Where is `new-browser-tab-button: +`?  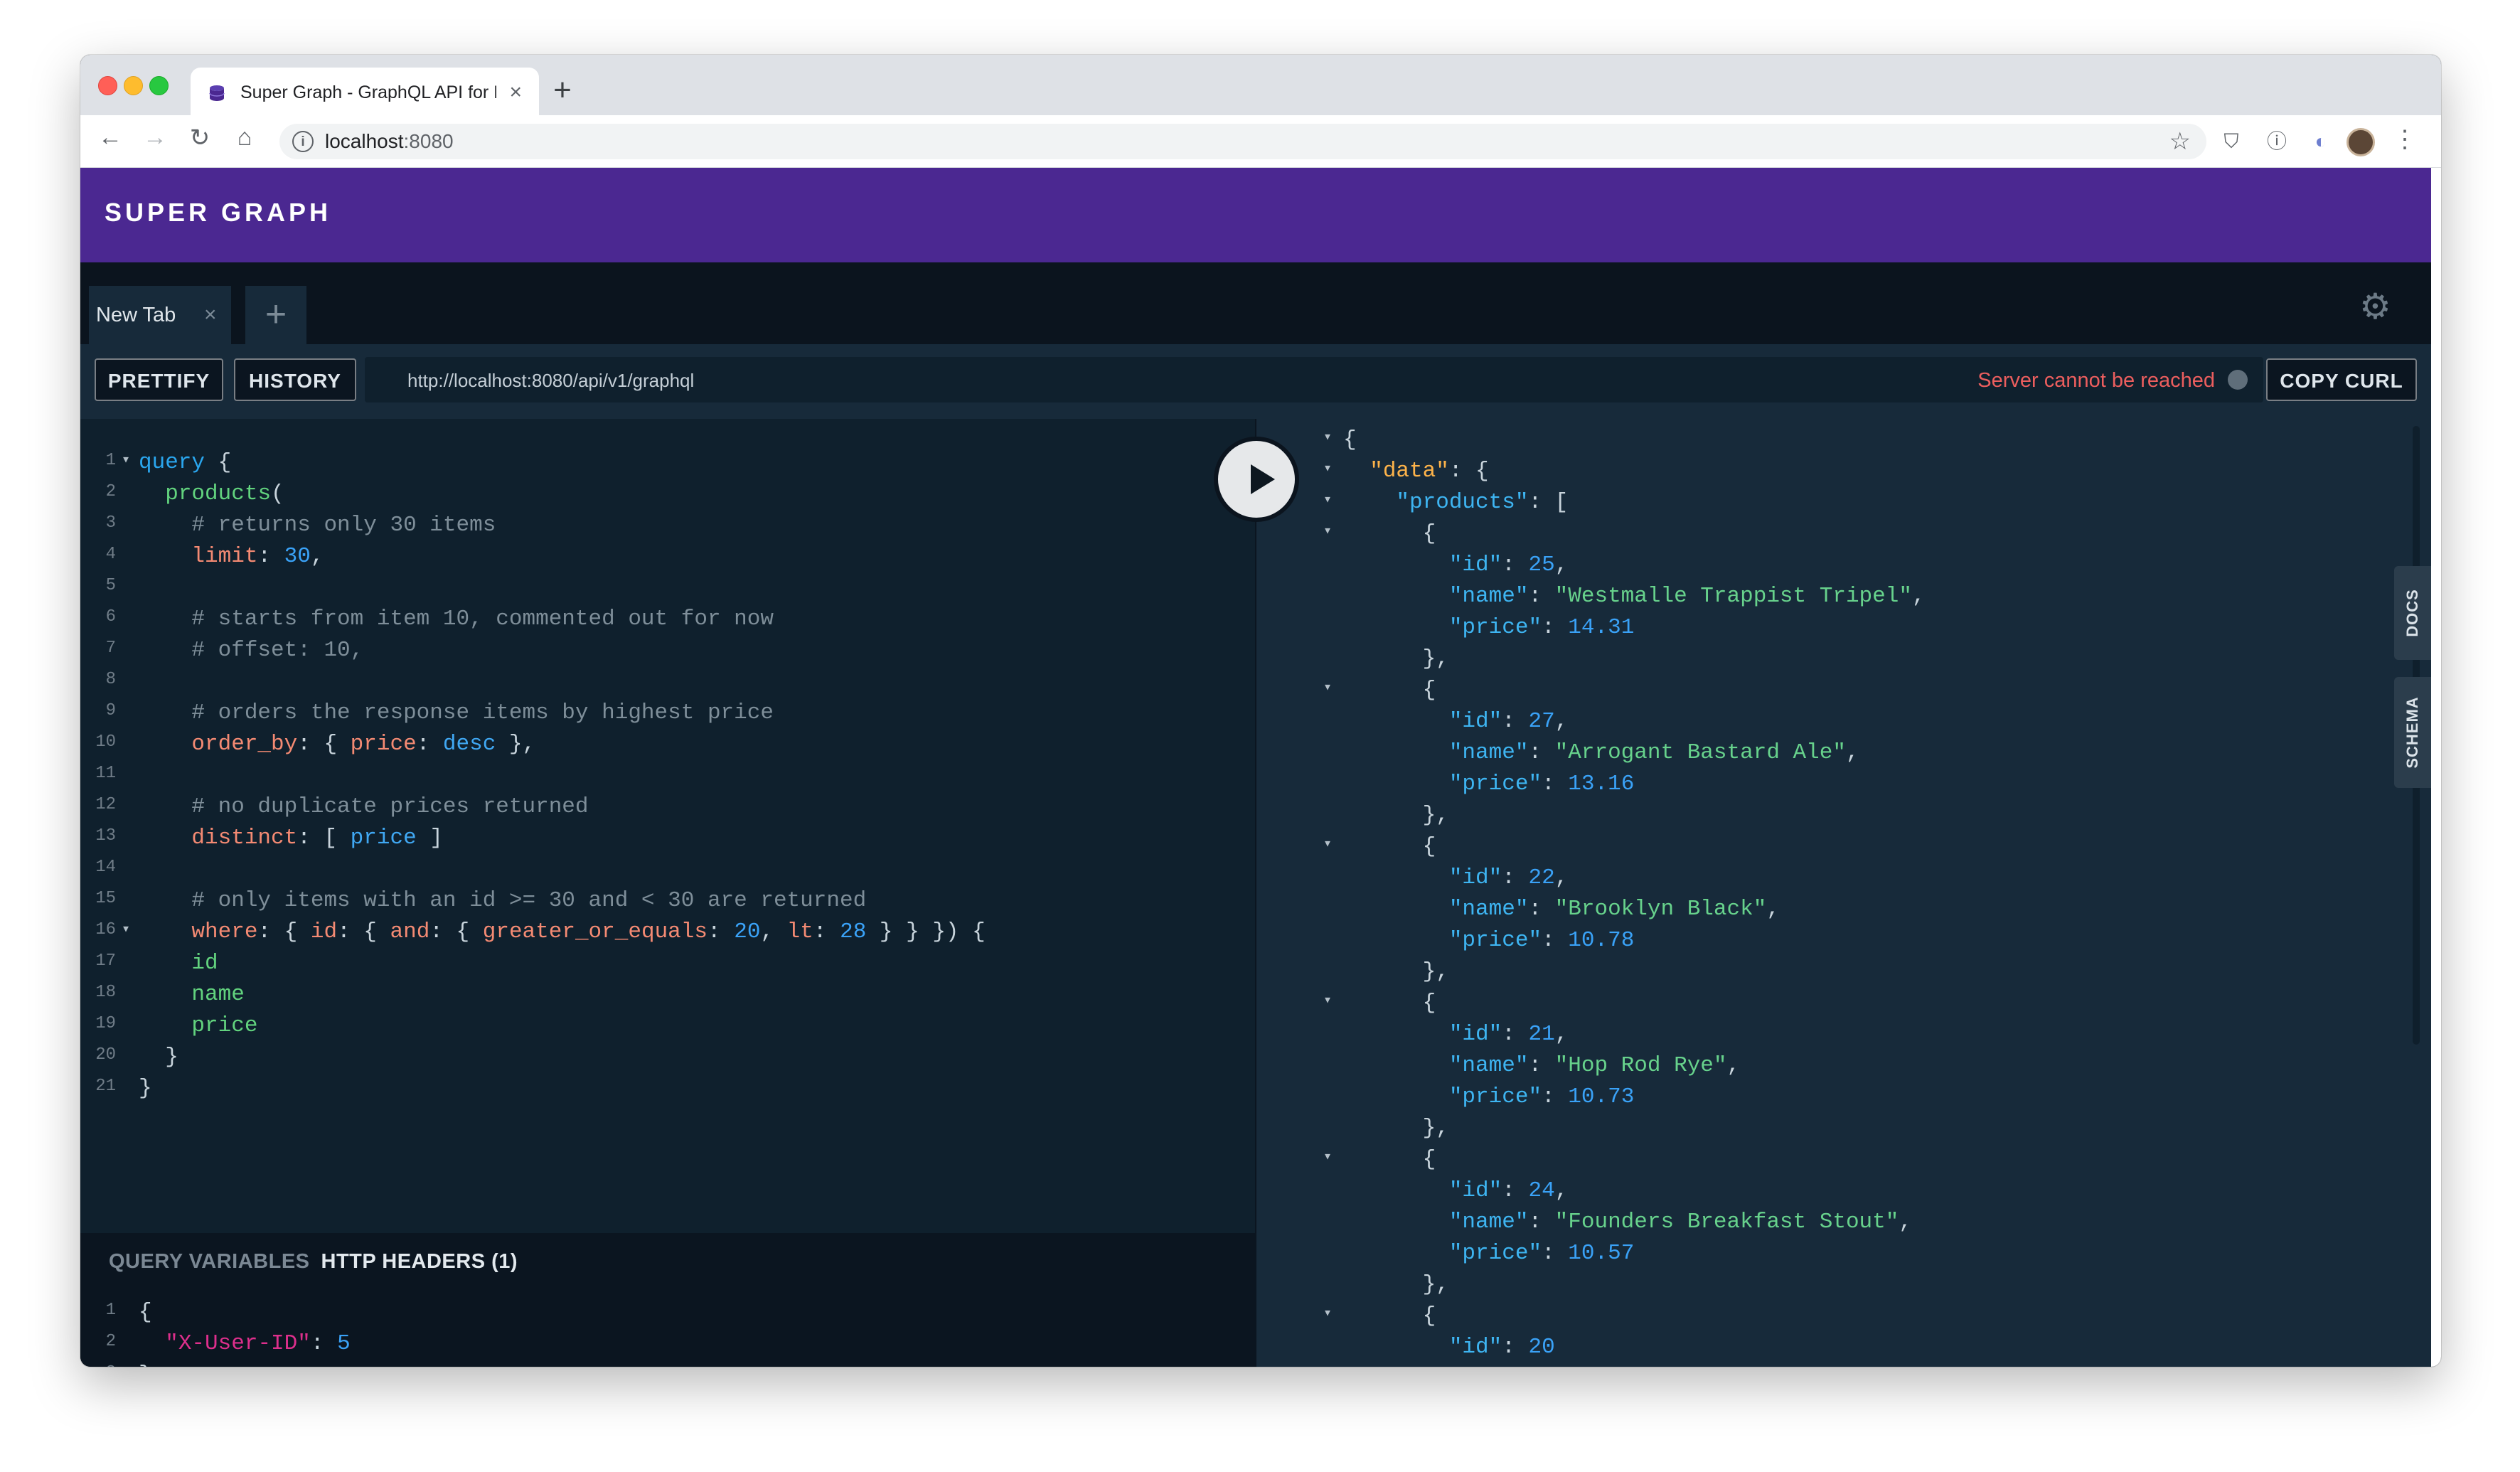
new-browser-tab-button: + is located at coordinates (562, 90).